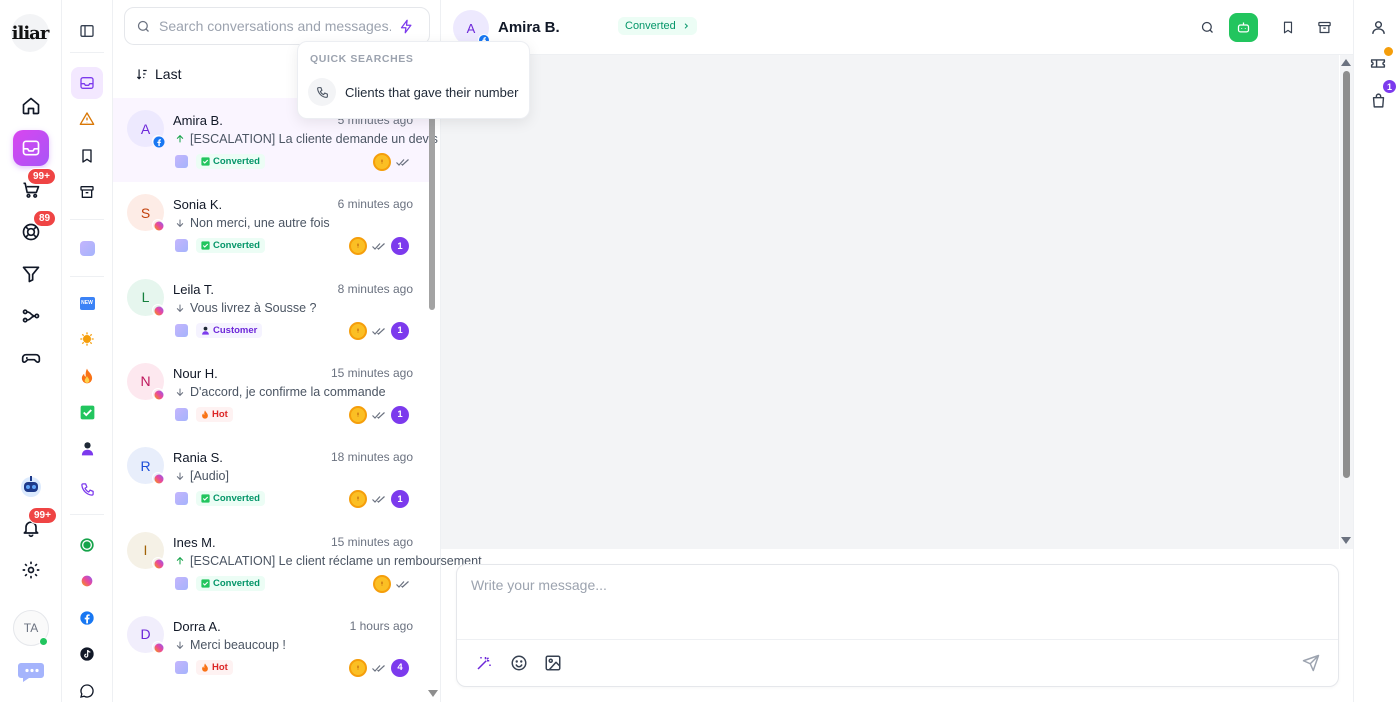  I want to click on contact-name: Sonia K., so click(198, 205).